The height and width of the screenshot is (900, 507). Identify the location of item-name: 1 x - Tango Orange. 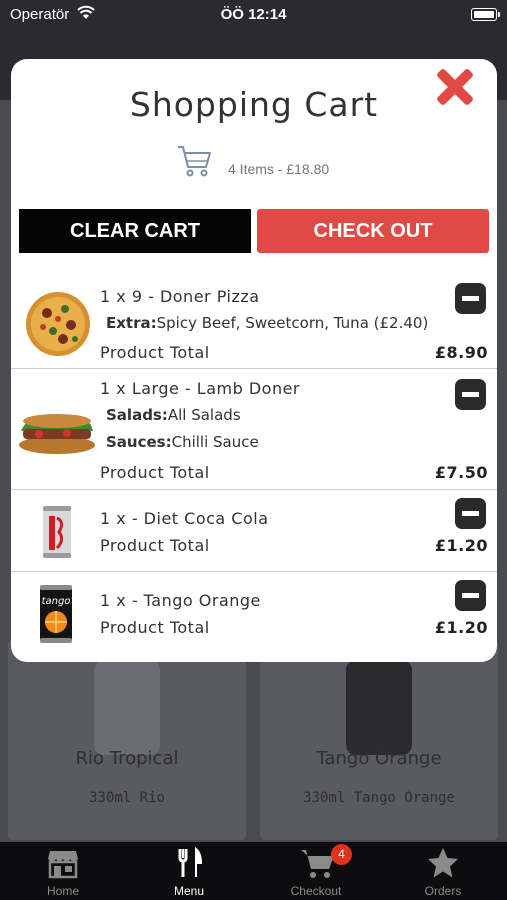
(180, 600).